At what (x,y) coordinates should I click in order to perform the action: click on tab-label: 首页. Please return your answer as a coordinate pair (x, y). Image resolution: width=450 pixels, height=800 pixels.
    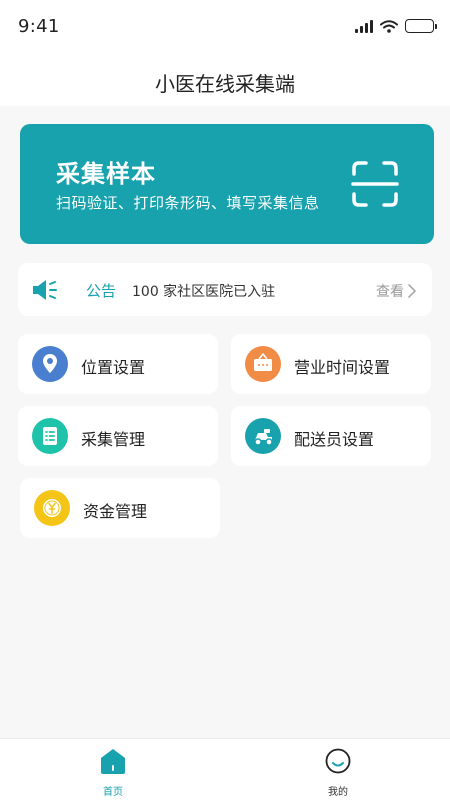
    Looking at the image, I should click on (113, 792).